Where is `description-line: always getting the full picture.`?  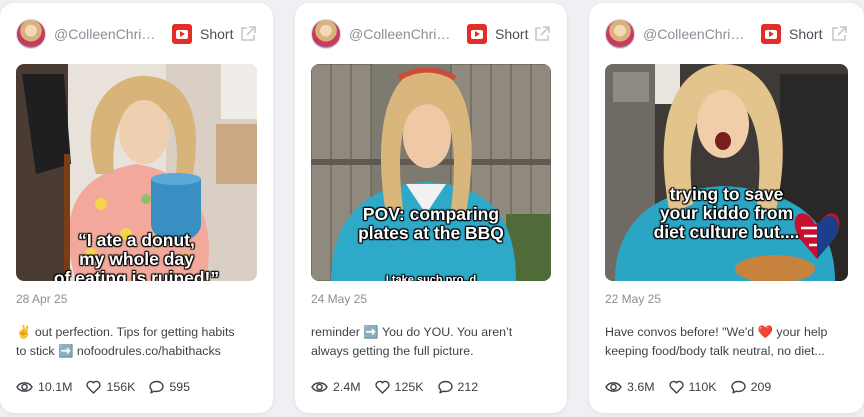 description-line: always getting the full picture. is located at coordinates (392, 351).